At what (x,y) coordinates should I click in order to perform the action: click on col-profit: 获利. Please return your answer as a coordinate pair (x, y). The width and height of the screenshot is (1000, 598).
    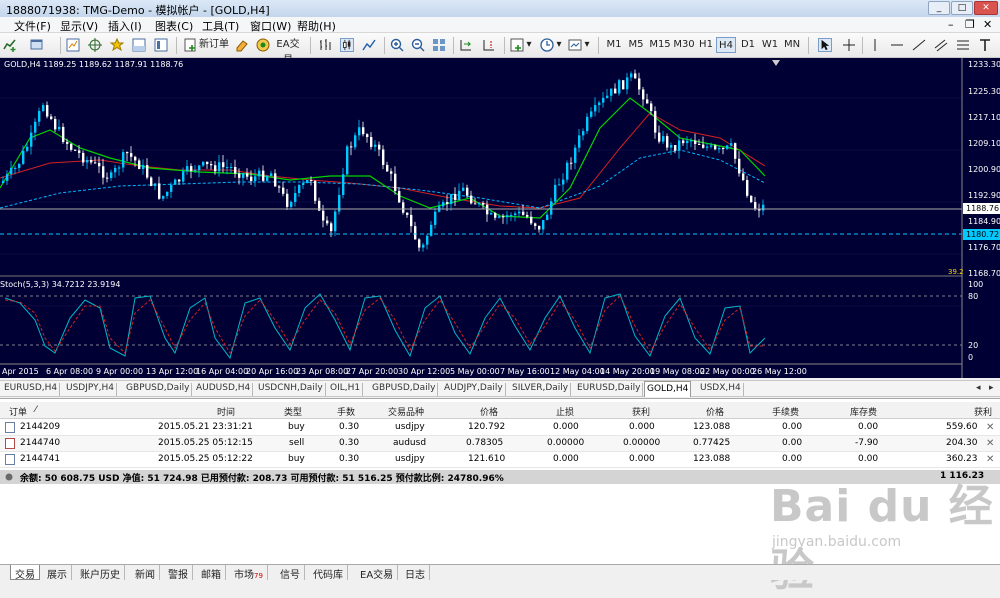
    Looking at the image, I should click on (983, 411).